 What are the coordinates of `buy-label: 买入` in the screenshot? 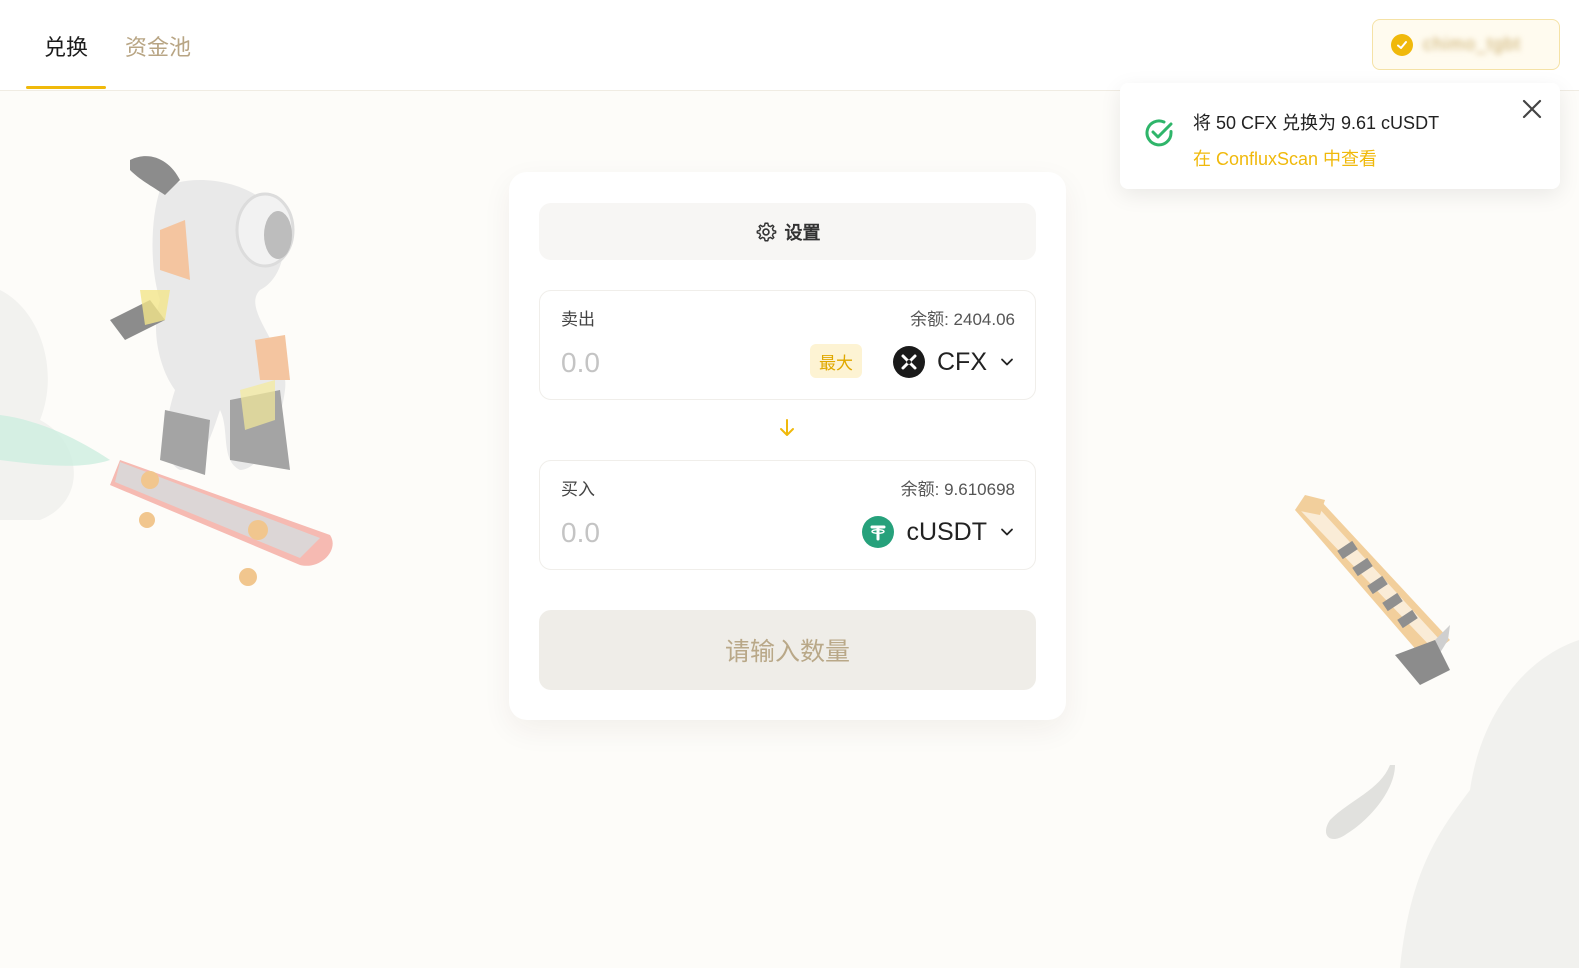 It's located at (578, 489).